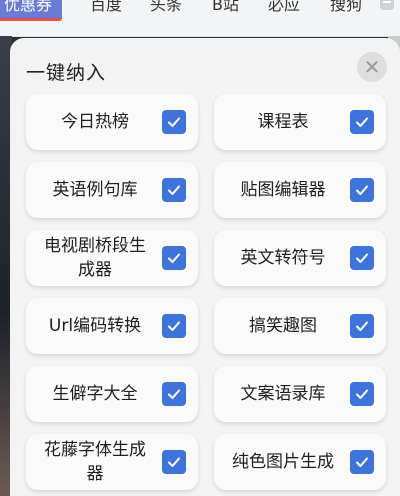 This screenshot has width=400, height=496. I want to click on tool-tile: 搞笑趣图, so click(300, 326).